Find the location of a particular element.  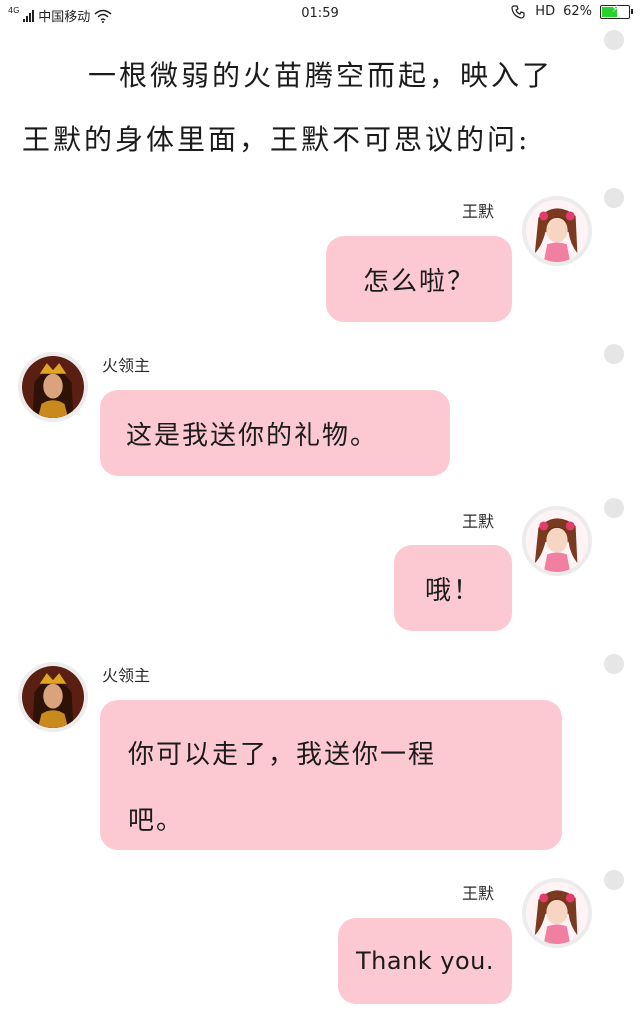

status-right: HD 62% ⚡ is located at coordinates (572, 11).